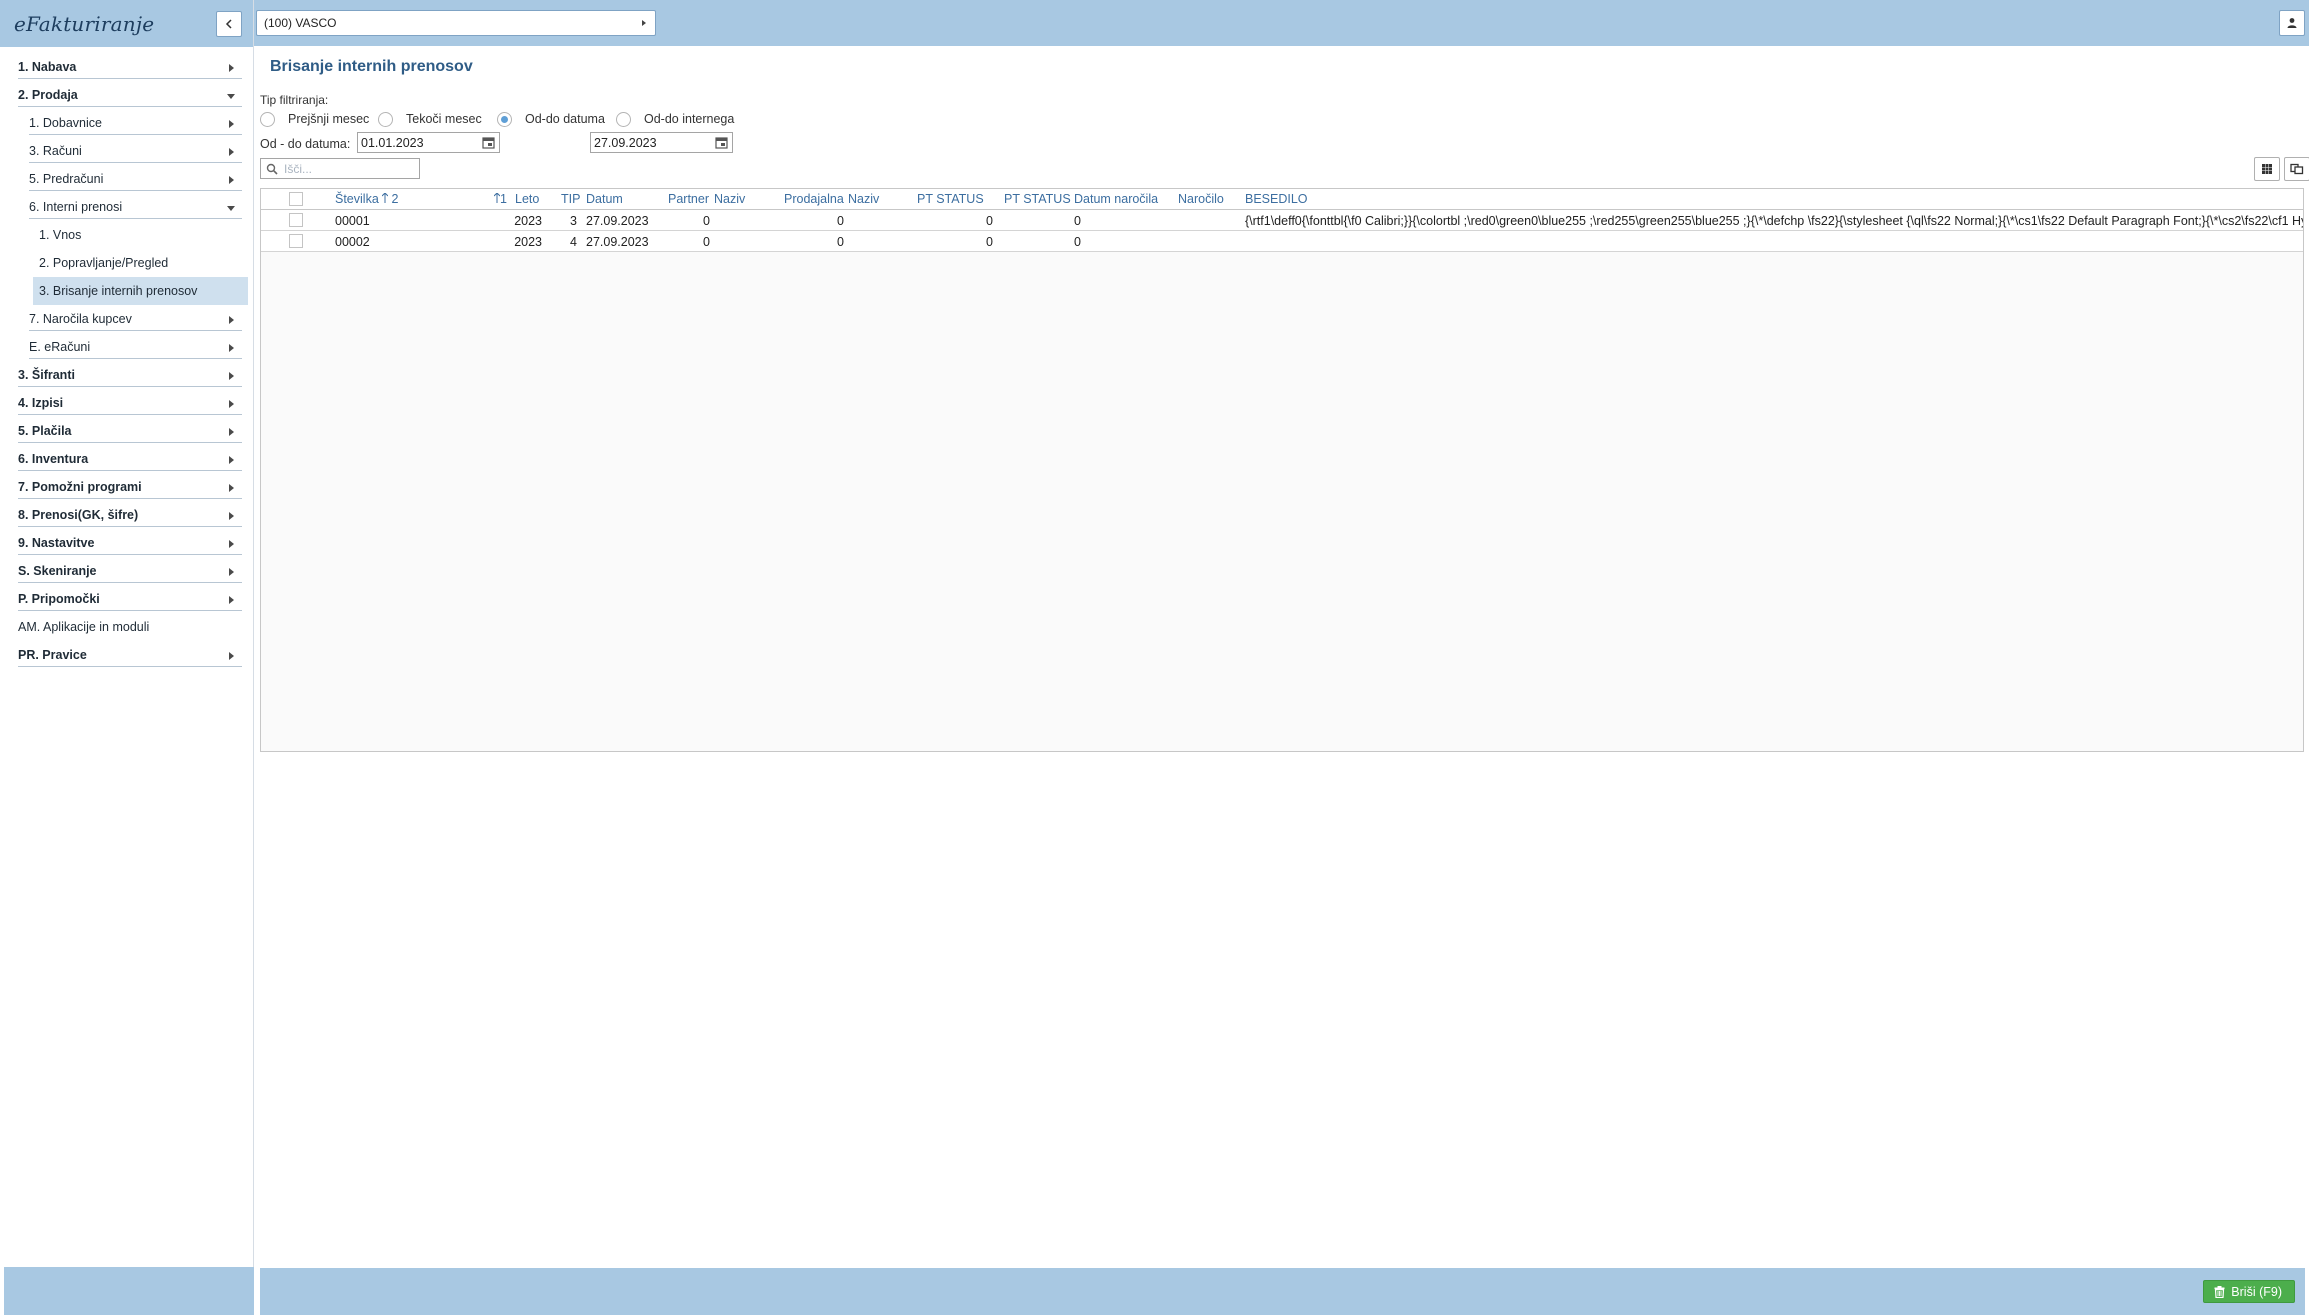 The width and height of the screenshot is (2309, 1315). What do you see at coordinates (229, 24) in the screenshot?
I see `collapse-sidebar-button` at bounding box center [229, 24].